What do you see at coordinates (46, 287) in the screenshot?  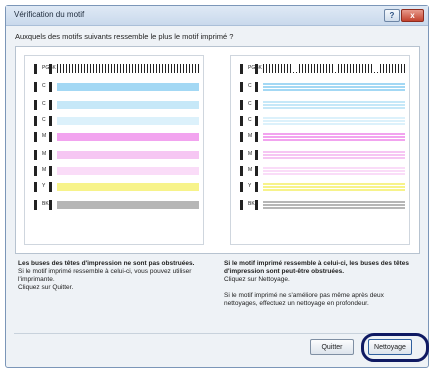 I see `left-description-line2: Cliquez sur Quitter.` at bounding box center [46, 287].